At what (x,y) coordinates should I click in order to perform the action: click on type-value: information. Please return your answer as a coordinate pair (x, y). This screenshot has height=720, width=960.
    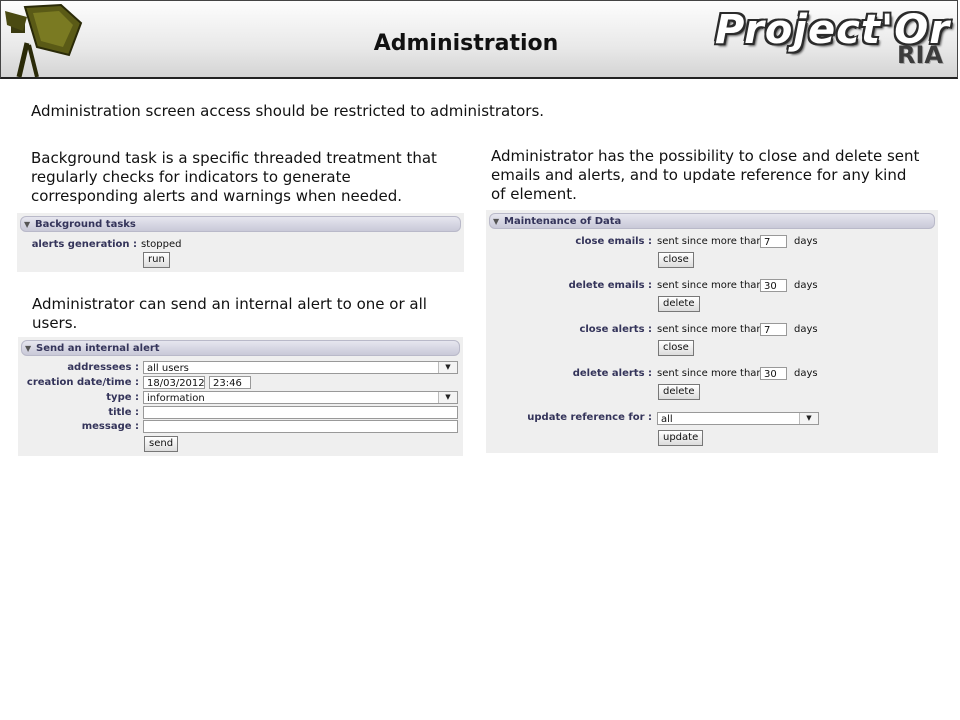
    Looking at the image, I should click on (176, 398).